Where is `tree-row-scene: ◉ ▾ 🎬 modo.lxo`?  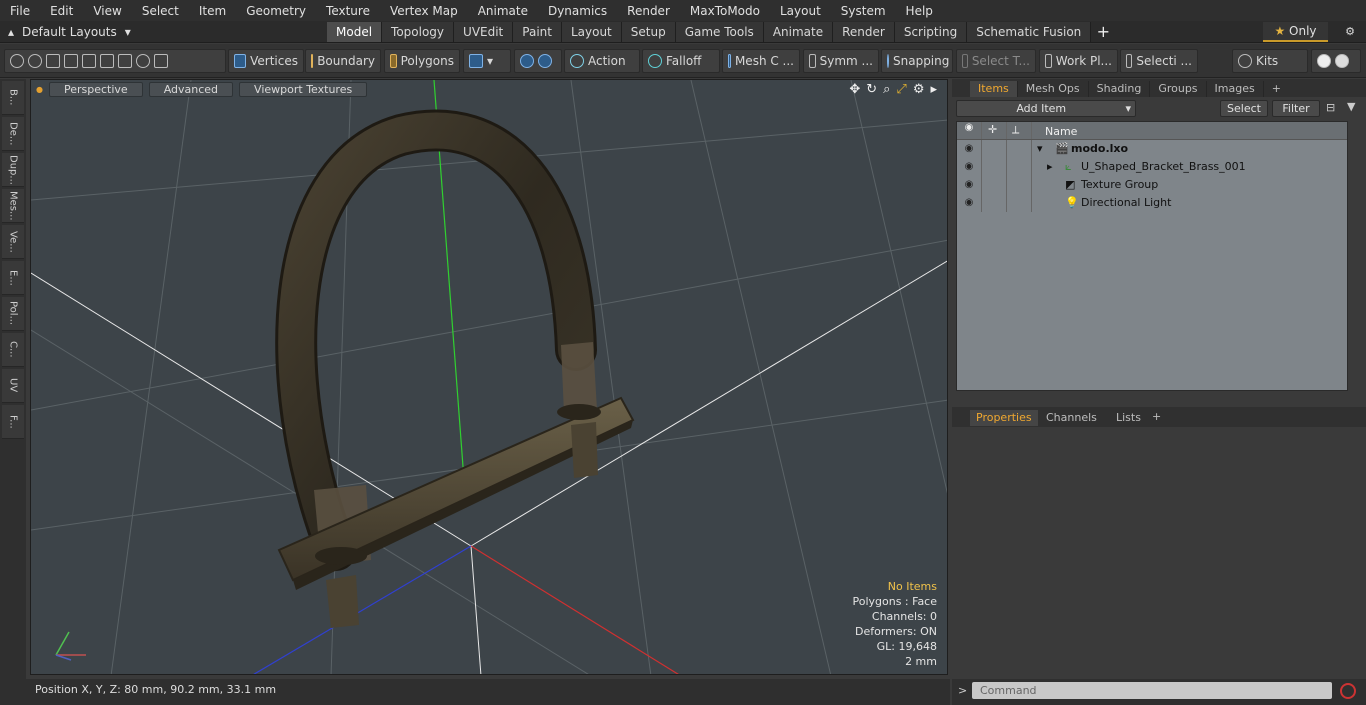
tree-row-scene: ◉ ▾ 🎬 modo.lxo is located at coordinates (1152, 149).